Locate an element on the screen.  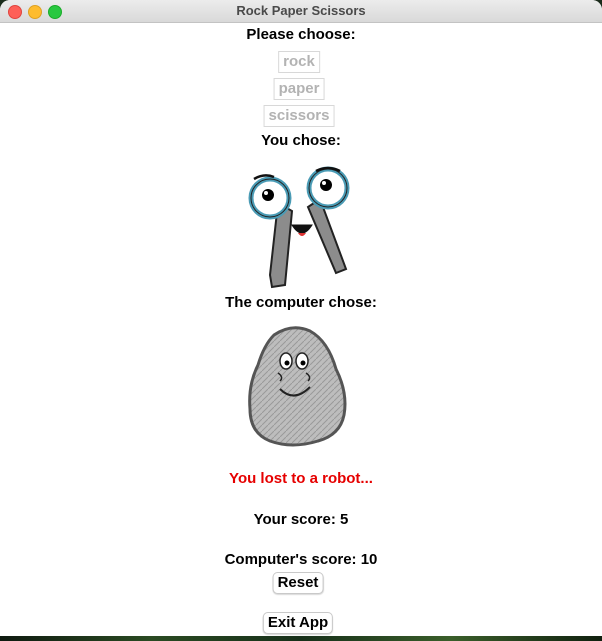
you-chose-label: You chose: is located at coordinates (301, 140).